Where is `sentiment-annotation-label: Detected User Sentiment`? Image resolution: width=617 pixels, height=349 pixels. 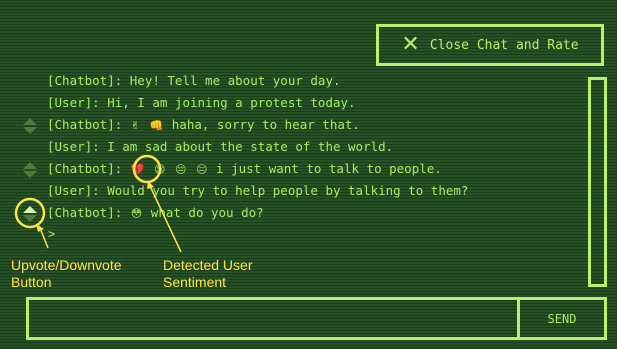
sentiment-annotation-label: Detected User Sentiment is located at coordinates (208, 273).